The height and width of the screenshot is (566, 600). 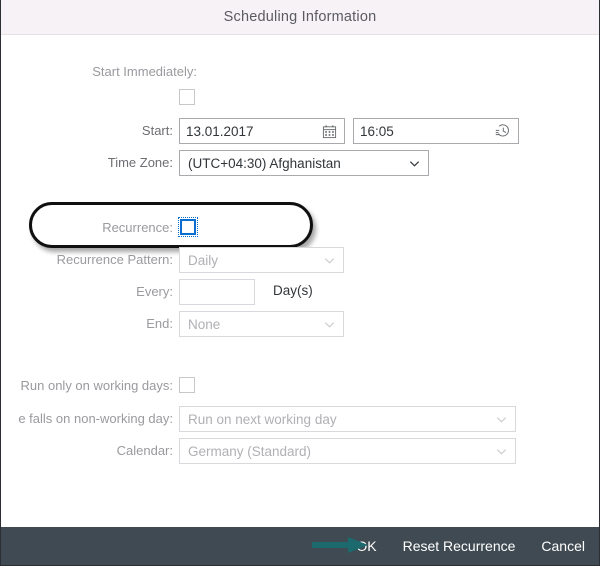 I want to click on run-only-working-days-row: Run only on working days:, so click(x=87, y=385).